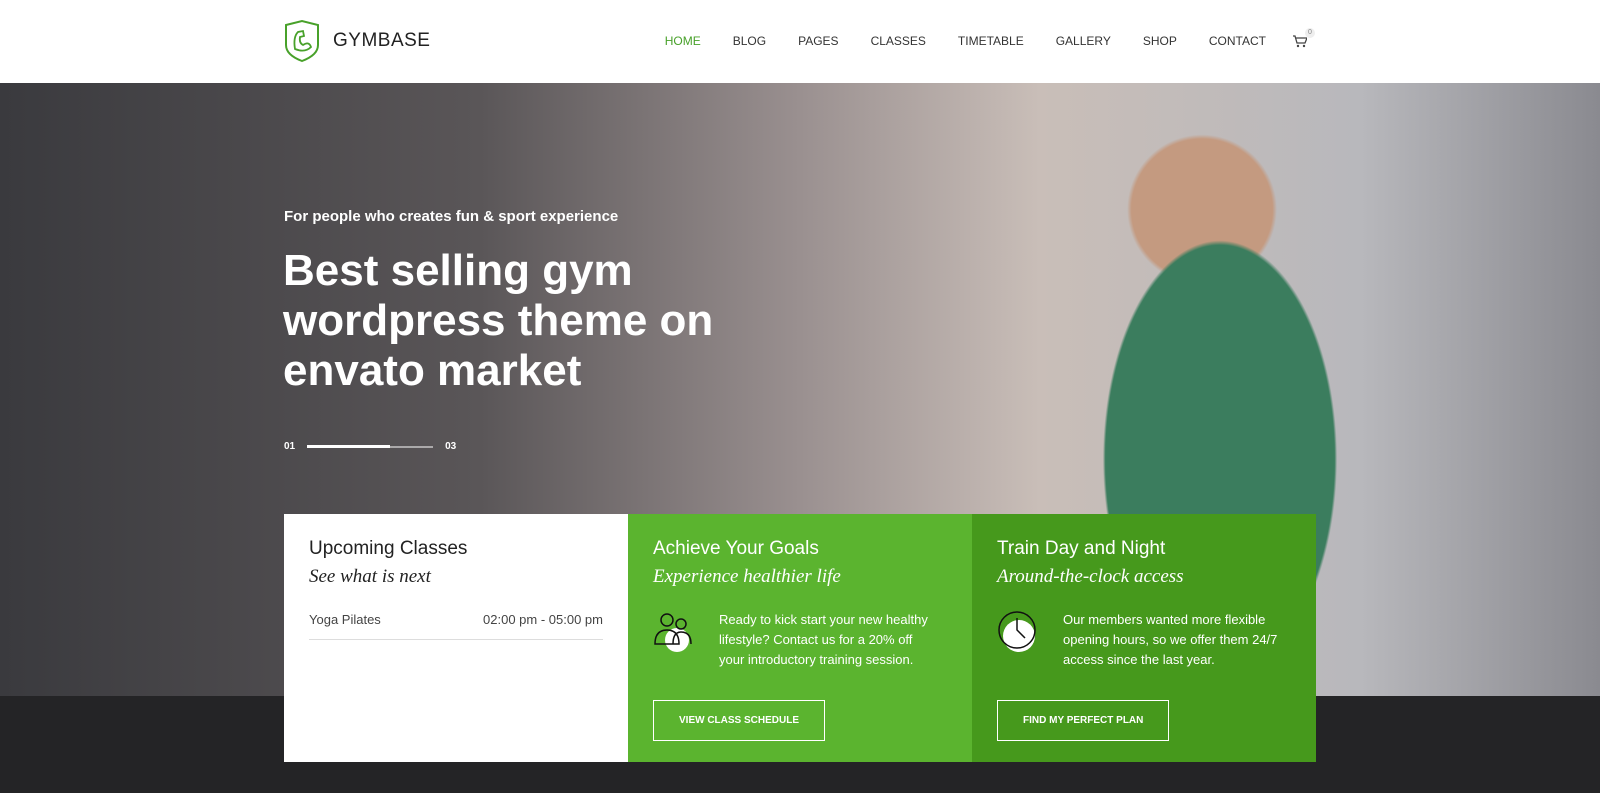 The height and width of the screenshot is (793, 1600). I want to click on box-title: Train Day and Night, so click(1081, 548).